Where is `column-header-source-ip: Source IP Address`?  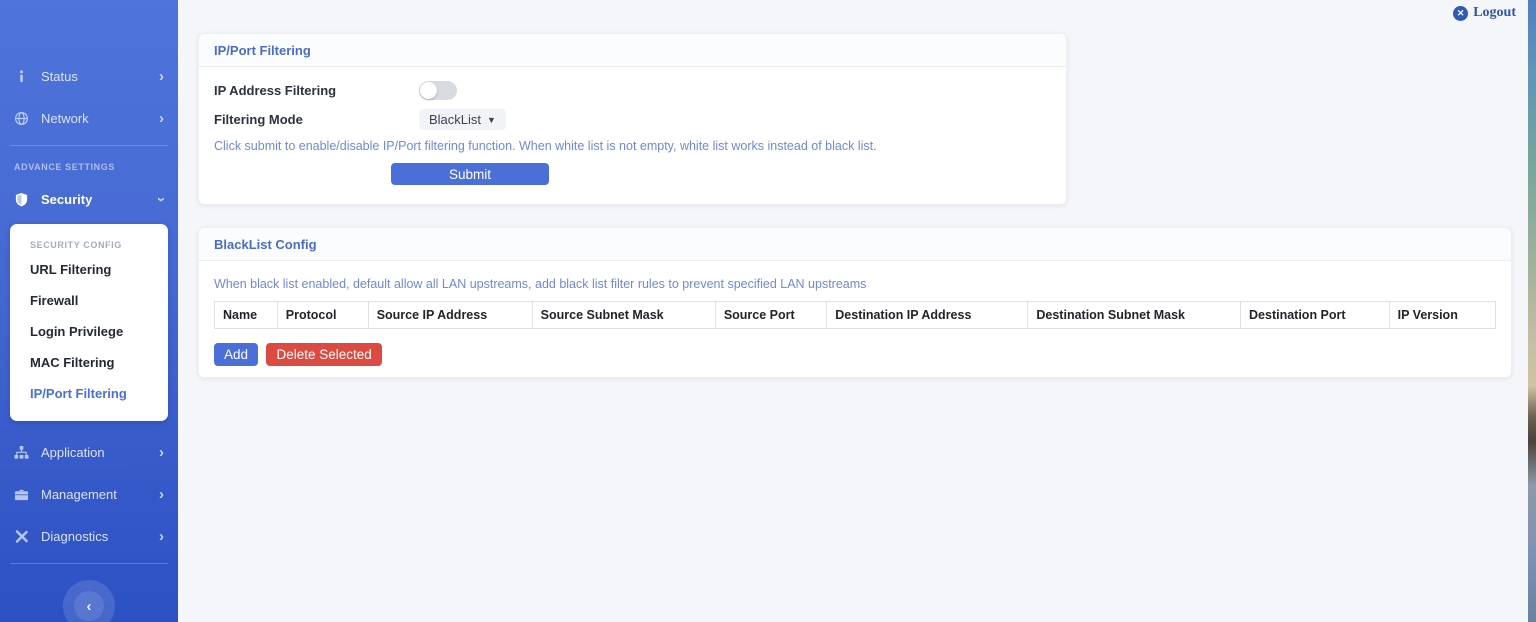
column-header-source-ip: Source IP Address is located at coordinates (450, 315).